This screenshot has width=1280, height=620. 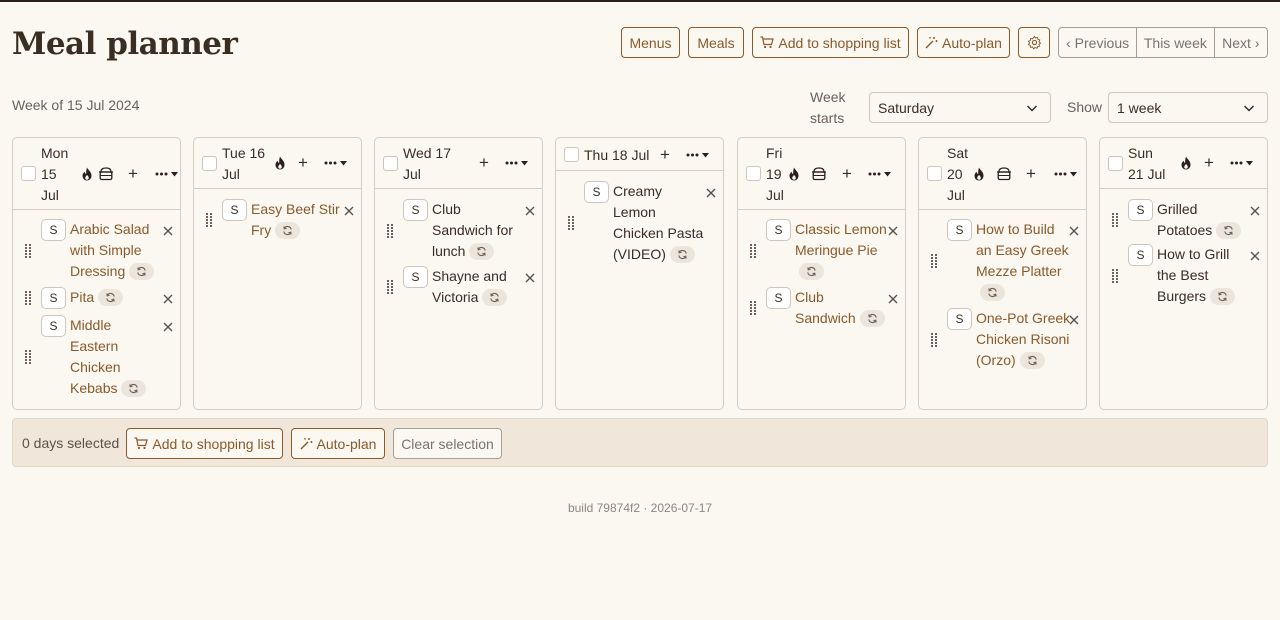 What do you see at coordinates (1174, 42) in the screenshot?
I see `this-week-button: This week` at bounding box center [1174, 42].